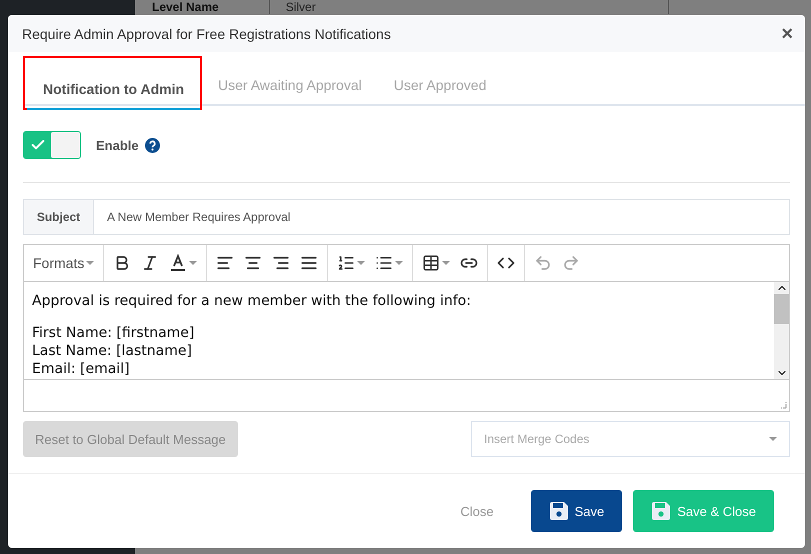 Image resolution: width=811 pixels, height=554 pixels. What do you see at coordinates (64, 263) in the screenshot?
I see `formats-dropdown: Formats` at bounding box center [64, 263].